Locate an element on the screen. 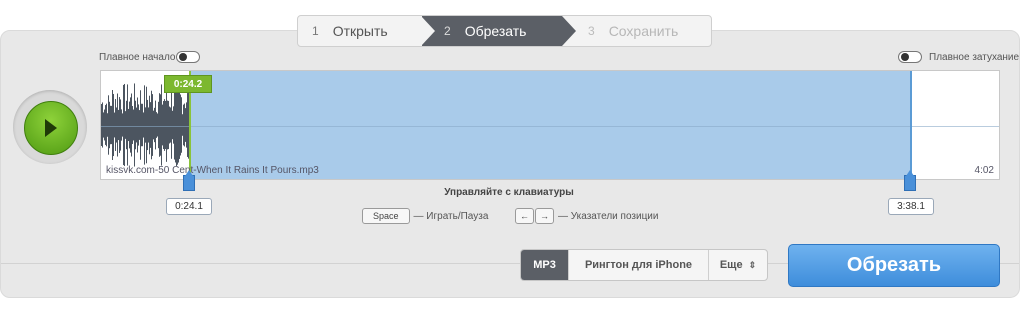 The height and width of the screenshot is (324, 1024). updown-chevron-icon: ⇕ is located at coordinates (752, 264).